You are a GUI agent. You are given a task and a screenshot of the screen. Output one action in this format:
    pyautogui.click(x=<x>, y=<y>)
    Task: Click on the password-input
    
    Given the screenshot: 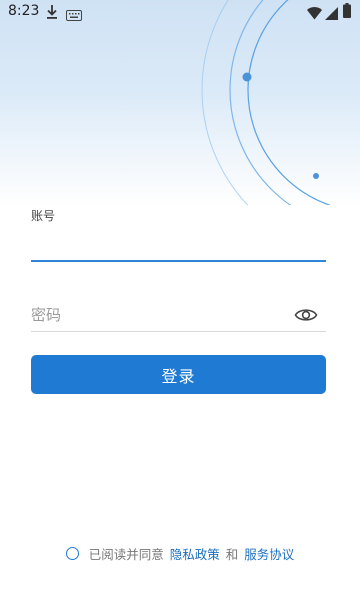 What is the action you would take?
    pyautogui.click(x=161, y=314)
    